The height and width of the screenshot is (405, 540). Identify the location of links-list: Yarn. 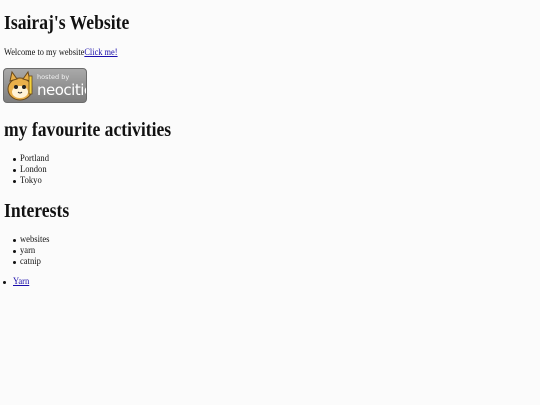
(15, 282).